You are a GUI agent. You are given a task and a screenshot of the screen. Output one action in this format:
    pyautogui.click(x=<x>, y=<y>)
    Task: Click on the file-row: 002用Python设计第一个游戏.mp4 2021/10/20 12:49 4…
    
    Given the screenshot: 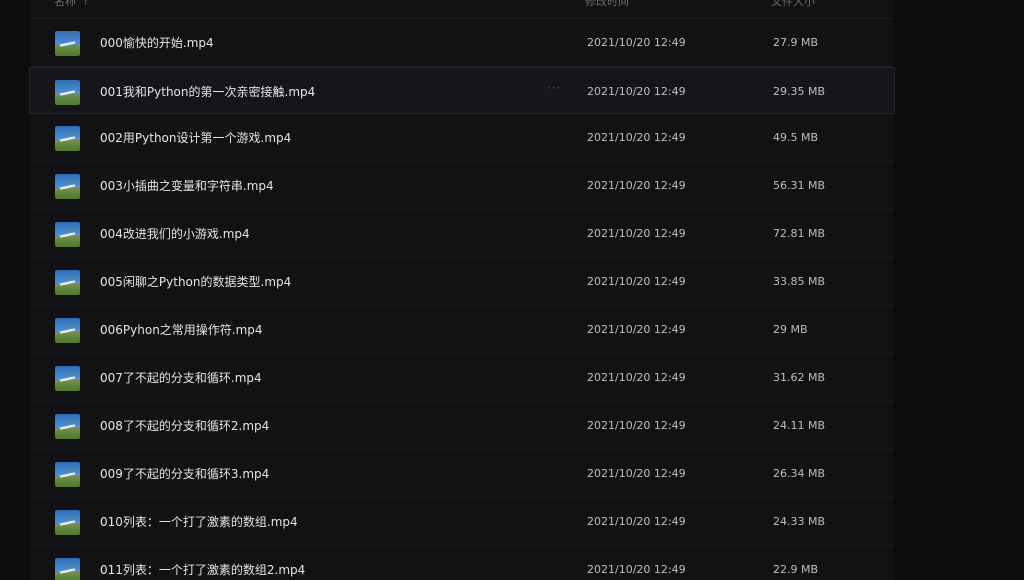 What is the action you would take?
    pyautogui.click(x=461, y=138)
    